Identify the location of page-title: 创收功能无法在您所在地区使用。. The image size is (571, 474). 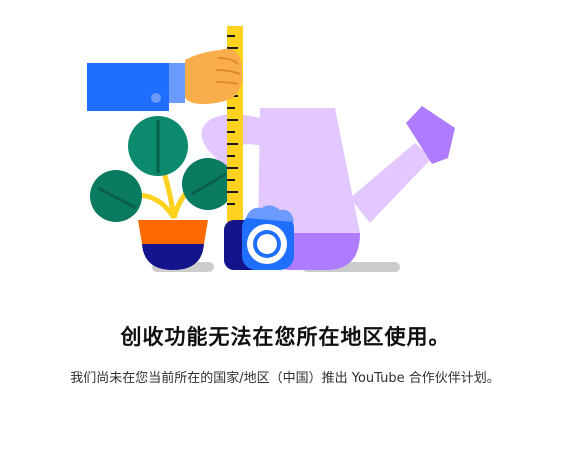
(285, 337).